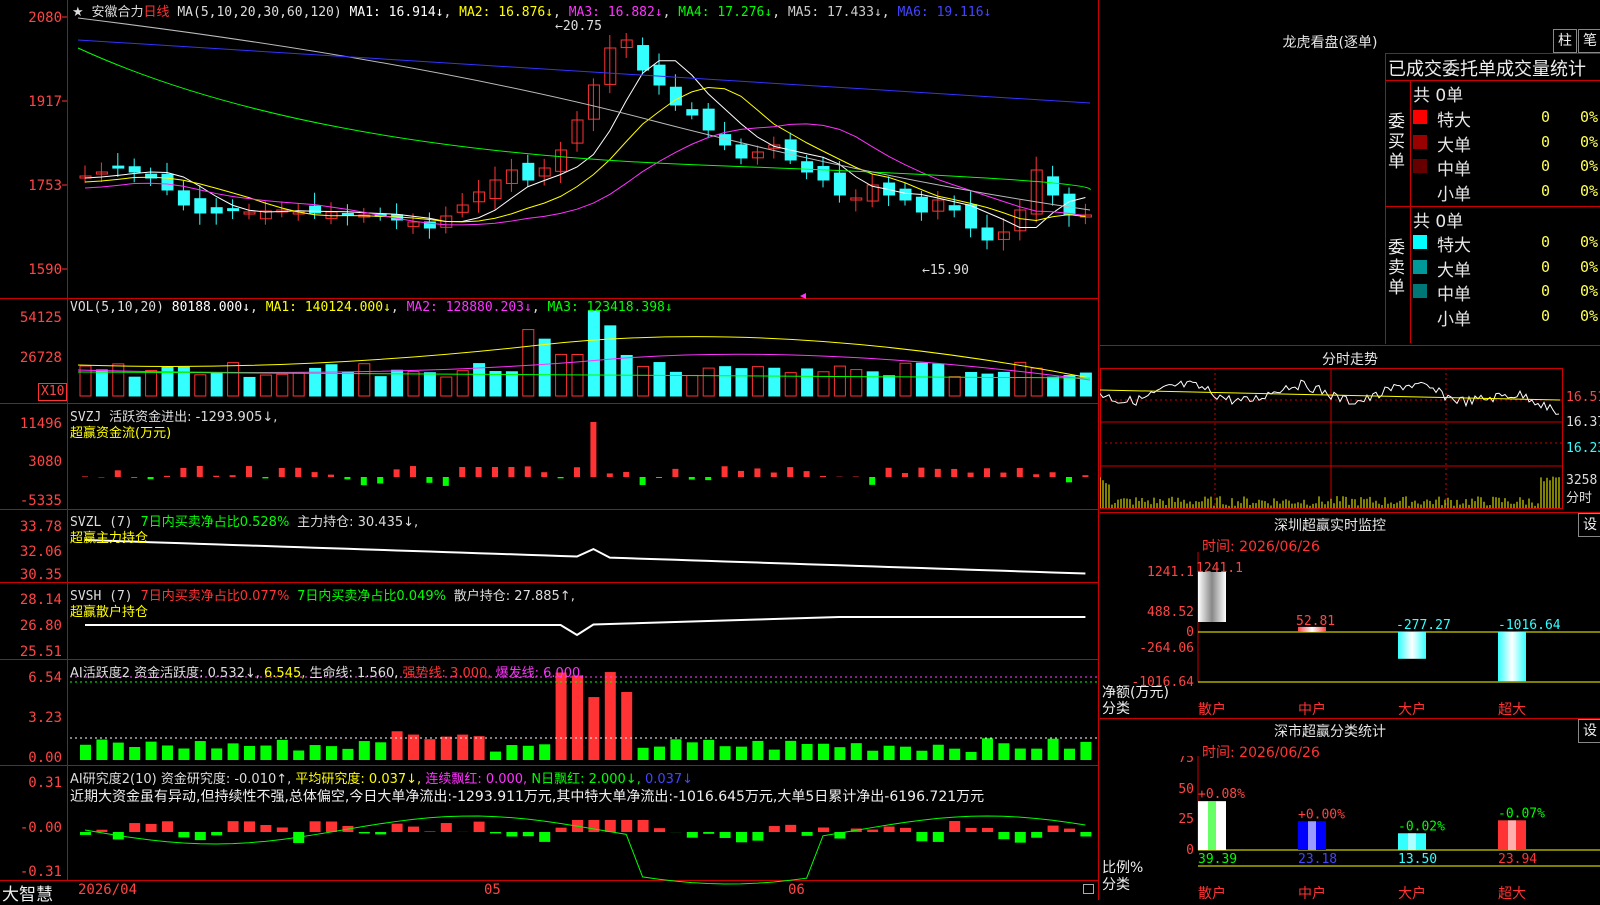 The image size is (1600, 905). I want to click on vol-ma2: MA2: 128880.203↓, so click(469, 307).